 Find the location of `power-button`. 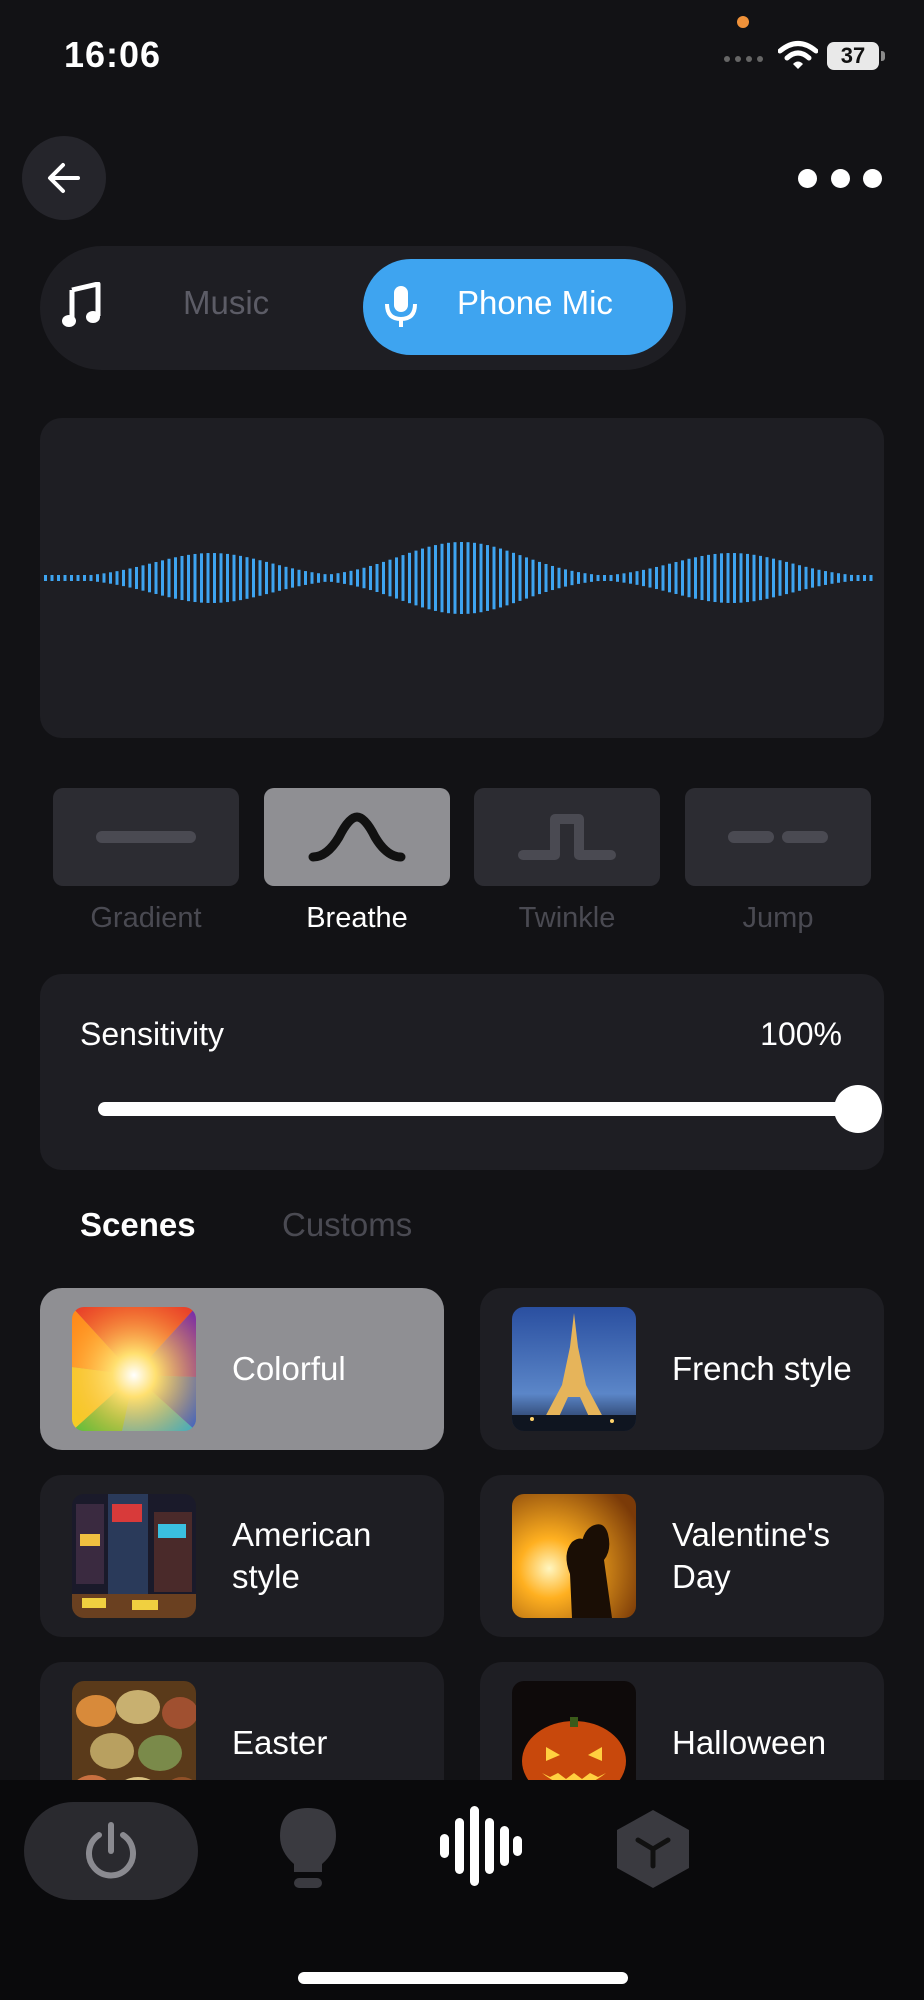

power-button is located at coordinates (111, 1851).